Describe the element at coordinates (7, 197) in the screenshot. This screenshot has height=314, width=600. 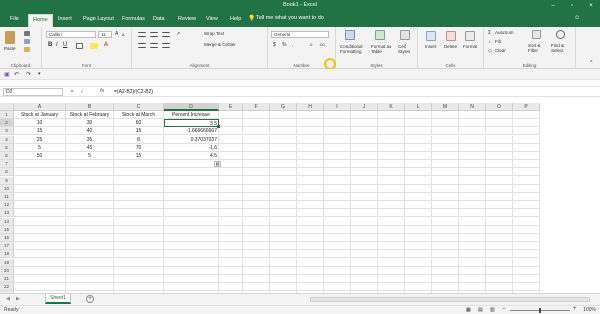
I see `row-header: 11` at that location.